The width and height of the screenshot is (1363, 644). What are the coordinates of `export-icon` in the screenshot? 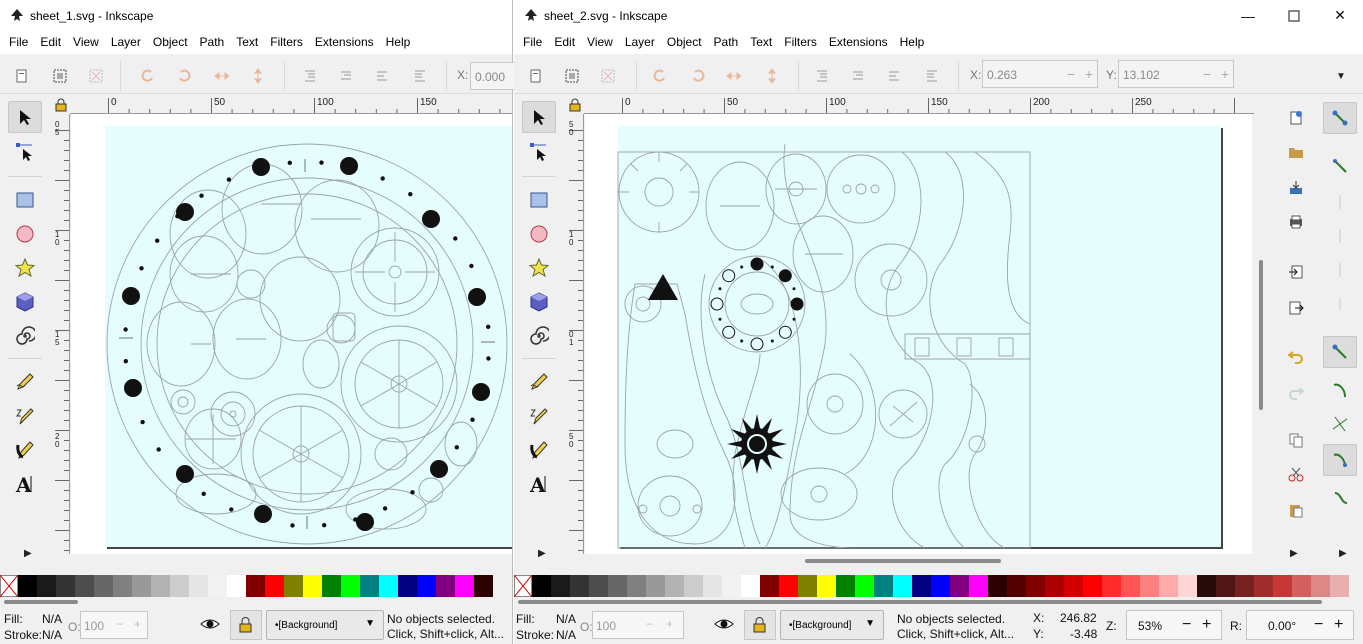 It's located at (1296, 308).